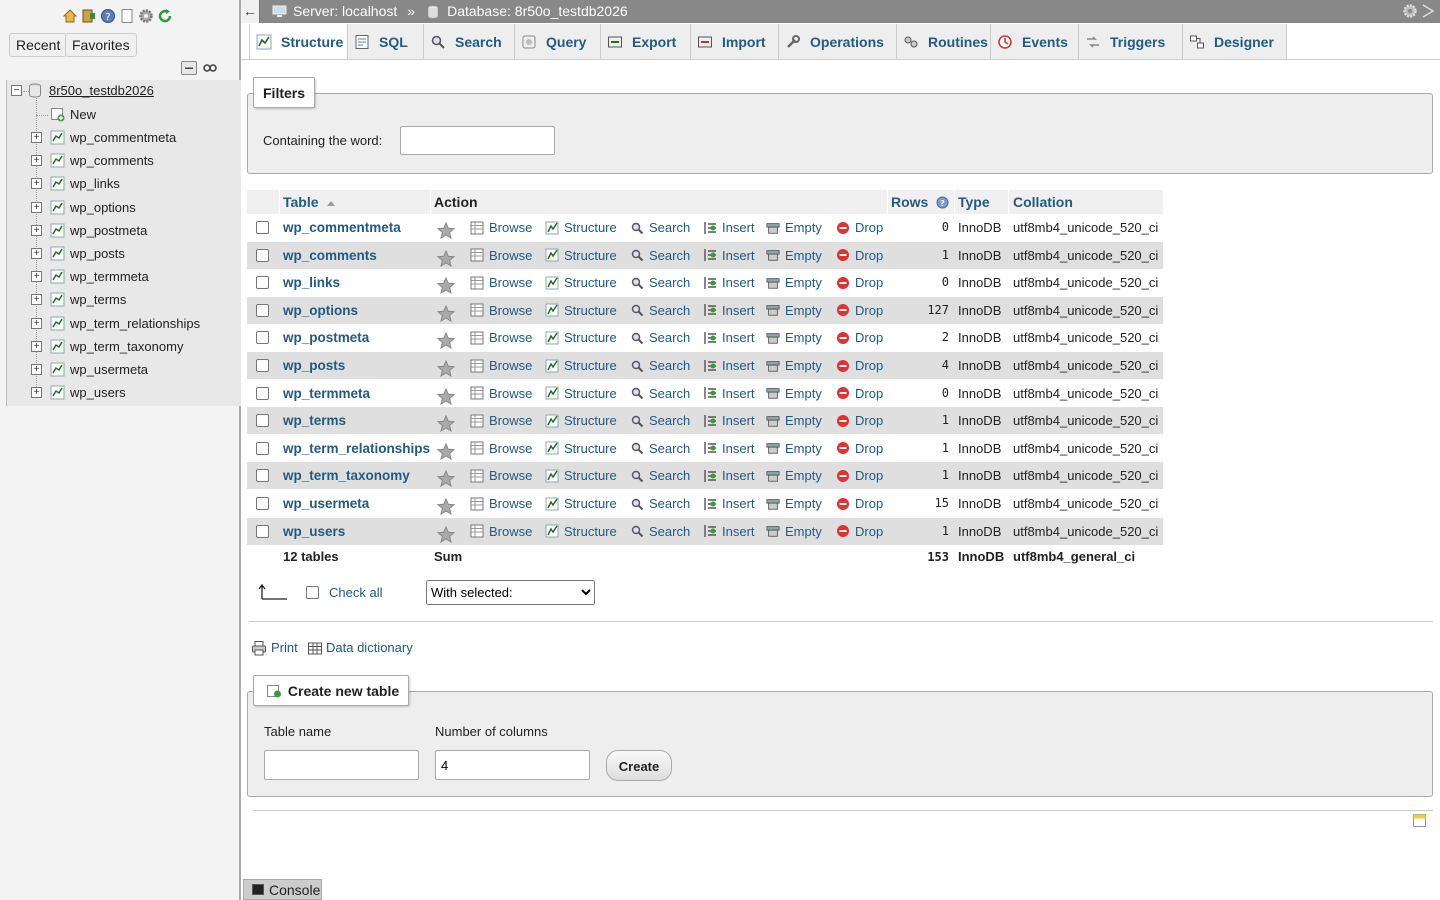  Describe the element at coordinates (314, 531) in the screenshot. I see `table-name-link: wp_users` at that location.